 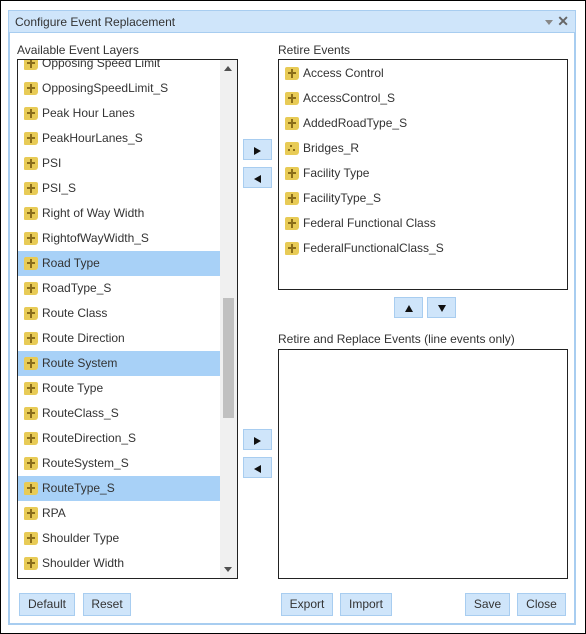 What do you see at coordinates (85, 463) in the screenshot?
I see `list-item-label: RouteSystem_S` at bounding box center [85, 463].